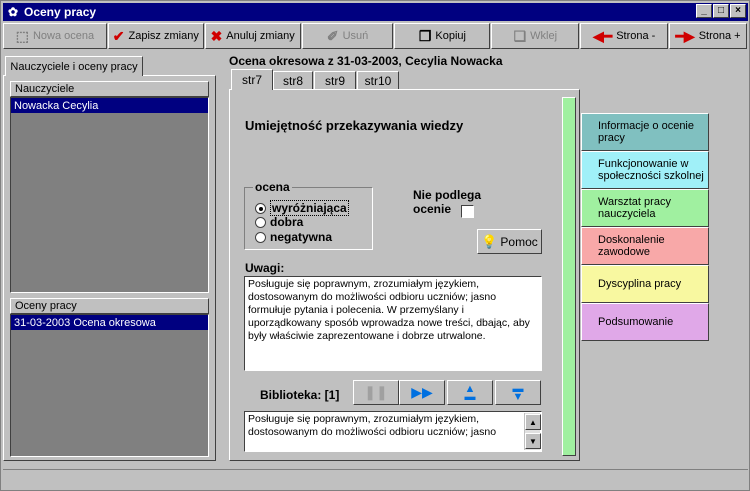 The height and width of the screenshot is (491, 750). I want to click on radio-distinguished: wyróżniająca, so click(302, 208).